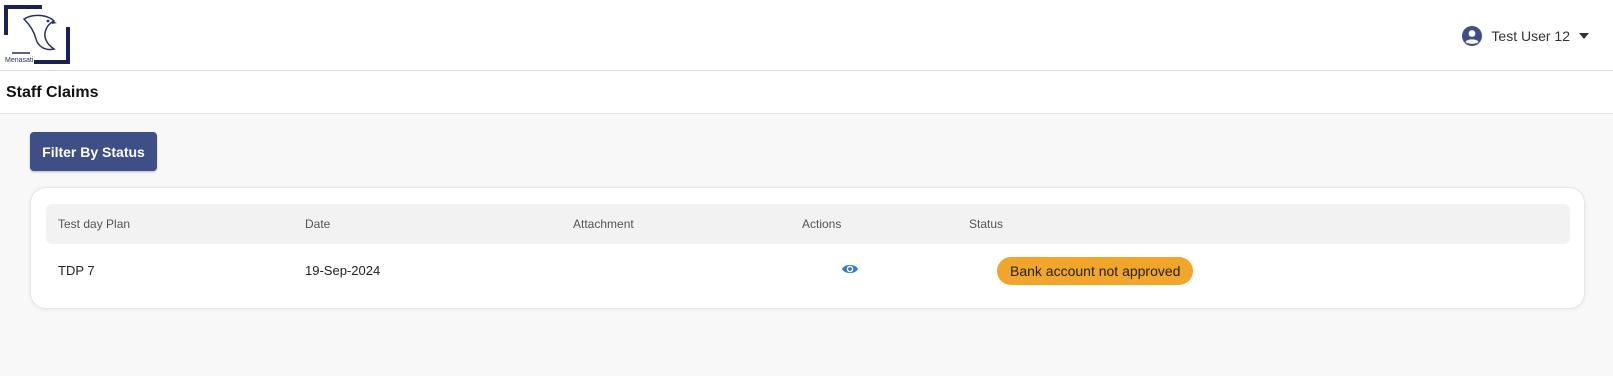 The image size is (1613, 376). What do you see at coordinates (806, 92) in the screenshot?
I see `page-header: Staff Claims` at bounding box center [806, 92].